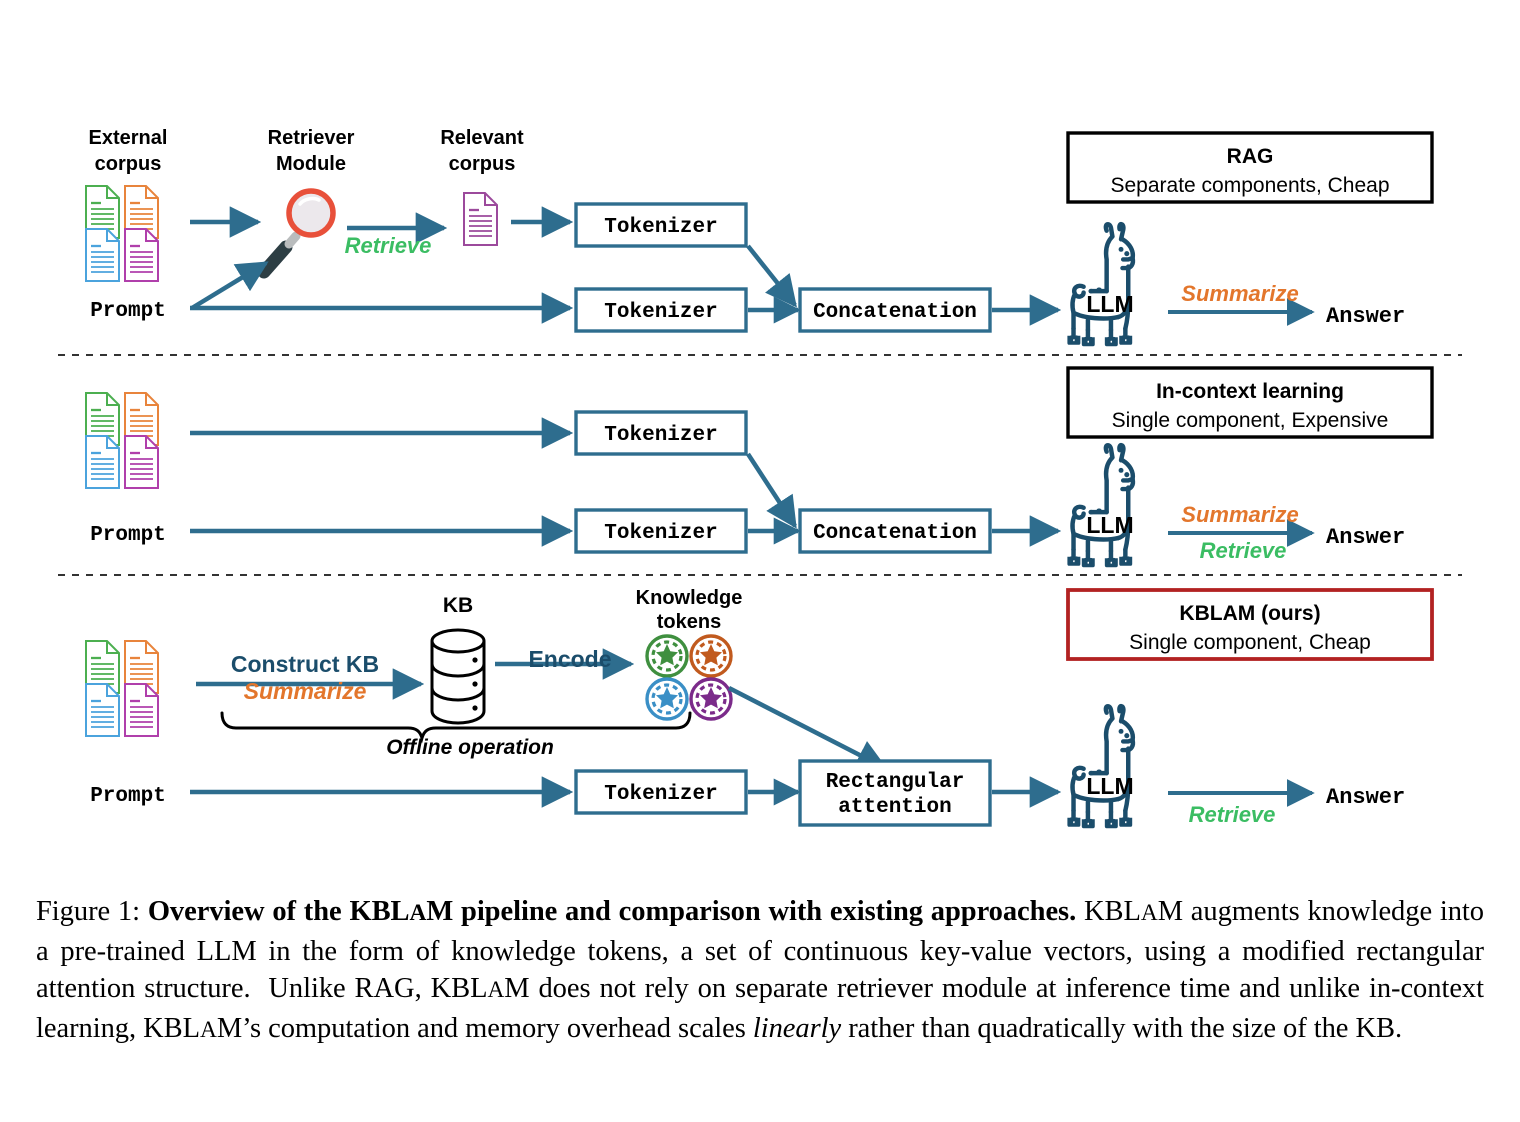 The image size is (1520, 1122). Describe the element at coordinates (305, 691) in the screenshot. I see `summarize-label-kblam: Summarize` at that location.